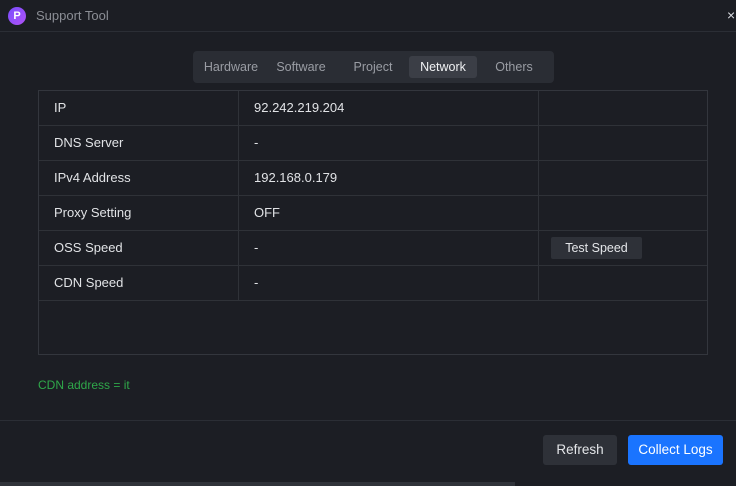  Describe the element at coordinates (267, 212) in the screenshot. I see `row-value: OFF` at that location.